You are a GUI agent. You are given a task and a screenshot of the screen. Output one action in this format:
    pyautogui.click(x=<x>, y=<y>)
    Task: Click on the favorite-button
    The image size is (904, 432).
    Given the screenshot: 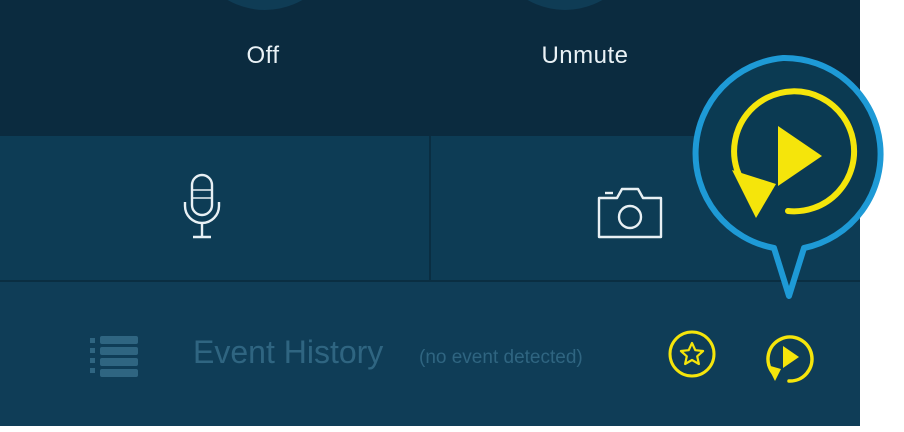 What is the action you would take?
    pyautogui.click(x=692, y=354)
    